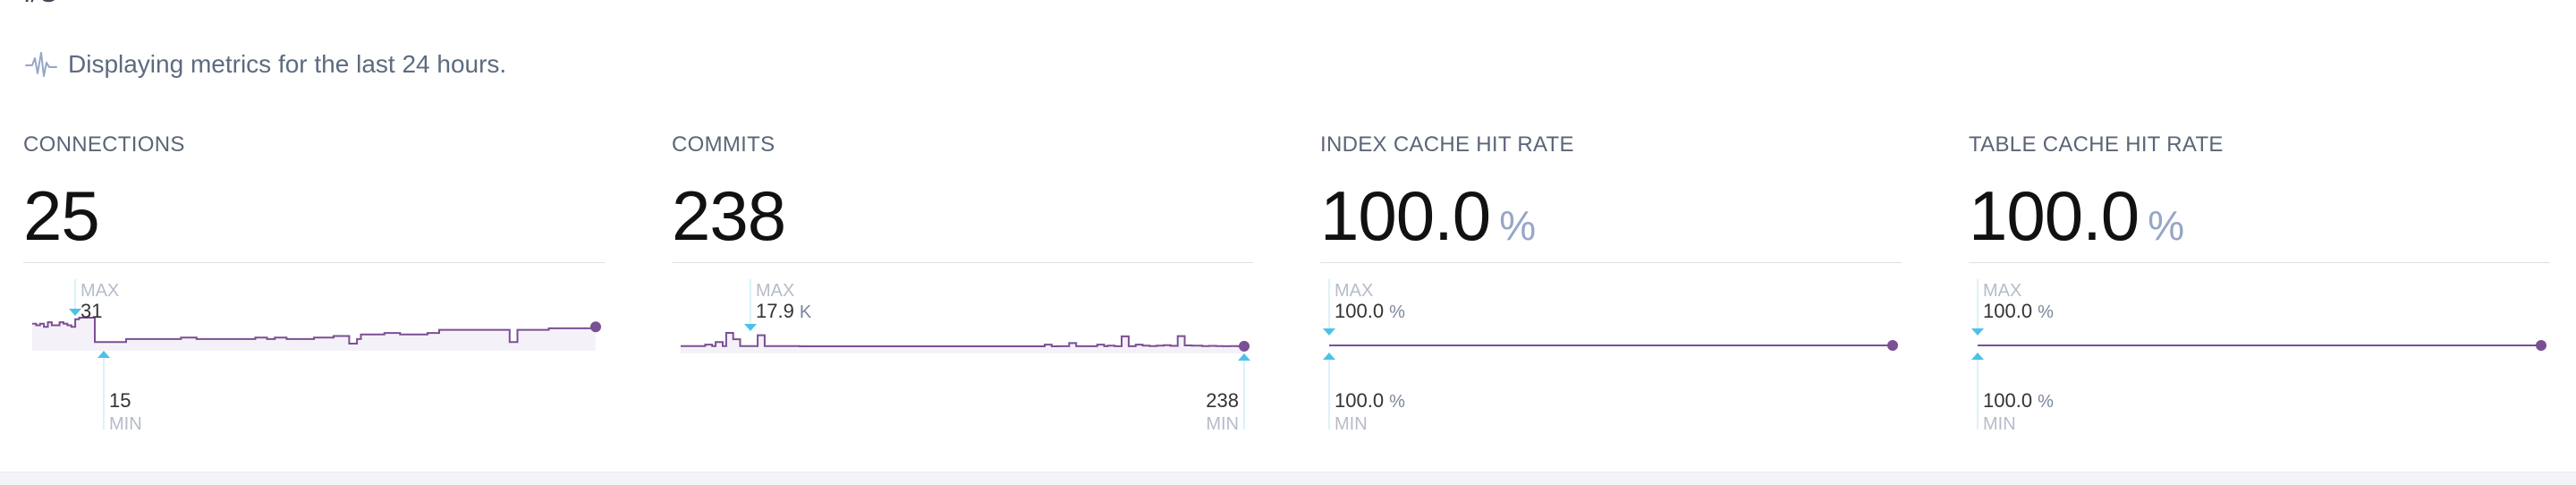 The image size is (2576, 485). Describe the element at coordinates (806, 312) in the screenshot. I see `max-label-unit: K` at that location.